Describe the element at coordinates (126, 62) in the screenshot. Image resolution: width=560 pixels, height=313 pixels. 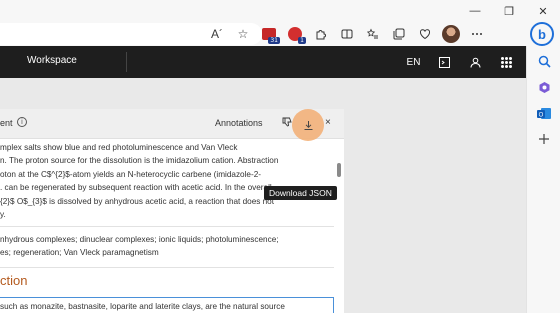
I see `header-divider` at that location.